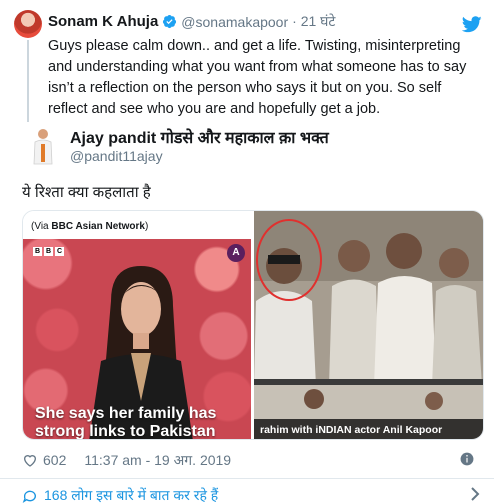 The image size is (494, 504). I want to click on author-avatar, so click(43, 147).